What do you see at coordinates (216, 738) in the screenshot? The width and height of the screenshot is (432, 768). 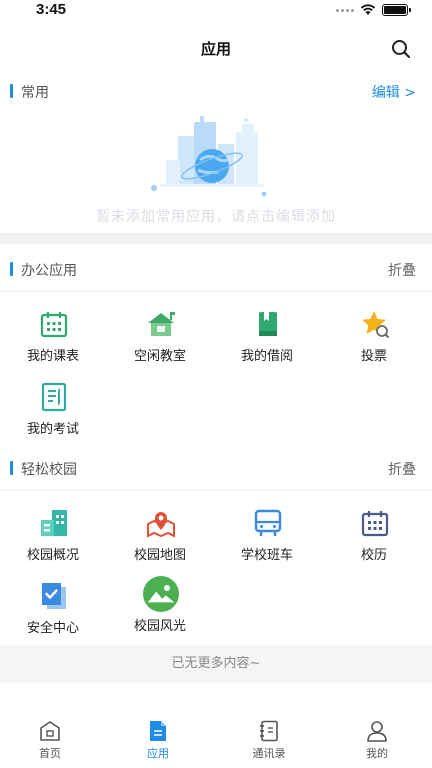 I see `bottom-tab-bar: 首页 应用 通讯录 我的` at bounding box center [216, 738].